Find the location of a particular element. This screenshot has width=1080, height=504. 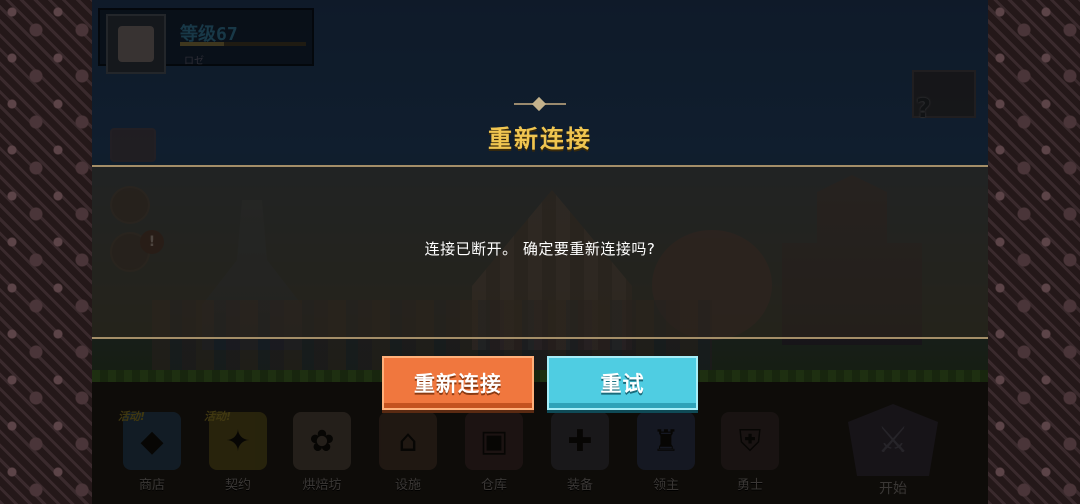

retry-button: 重试 is located at coordinates (622, 383).